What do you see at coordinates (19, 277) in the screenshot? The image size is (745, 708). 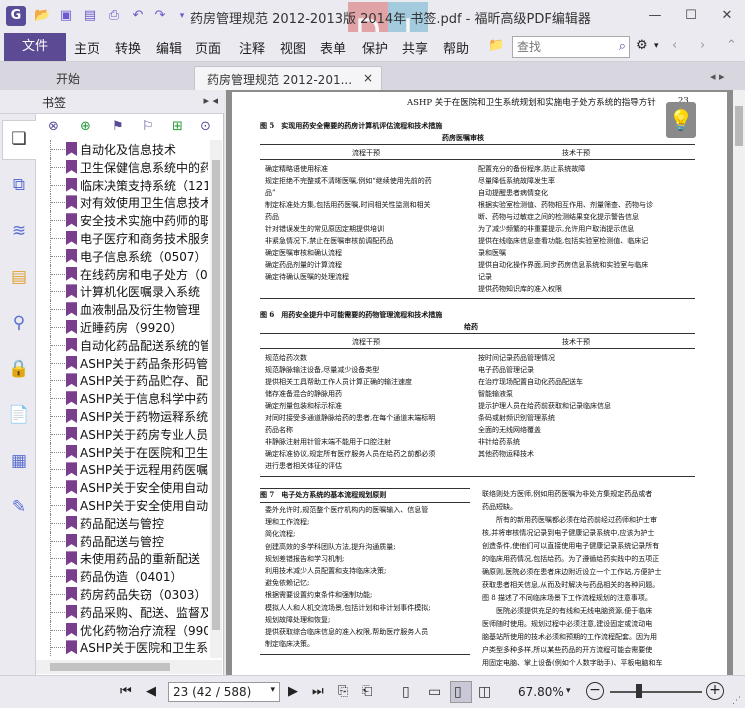 I see `comments-icon: ▤` at bounding box center [19, 277].